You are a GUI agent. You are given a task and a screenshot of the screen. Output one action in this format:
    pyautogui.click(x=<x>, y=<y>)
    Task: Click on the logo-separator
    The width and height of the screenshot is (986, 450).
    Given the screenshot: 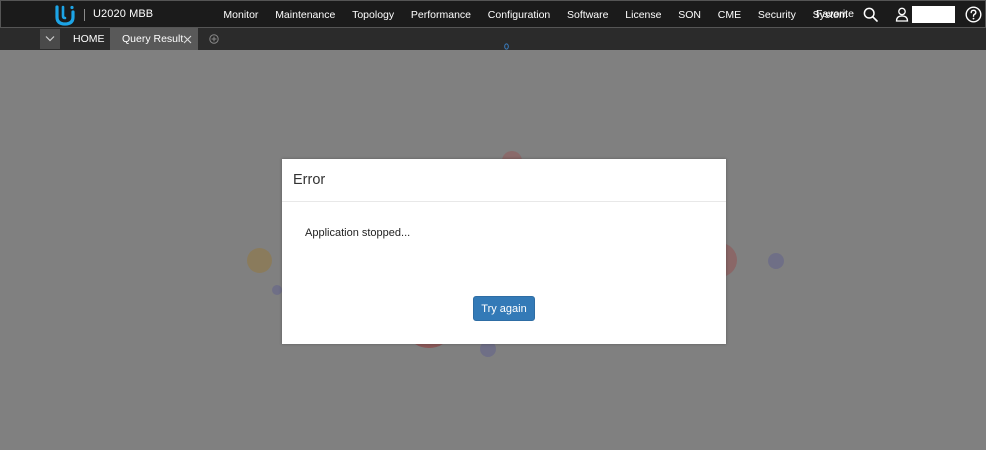 What is the action you would take?
    pyautogui.click(x=84, y=15)
    